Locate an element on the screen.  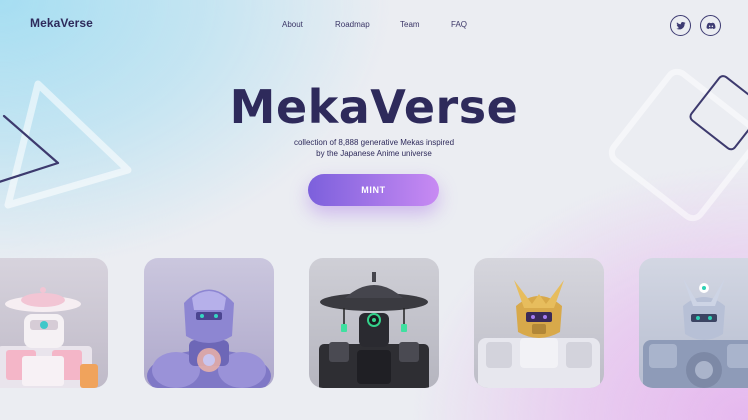
twitter-button is located at coordinates (680, 25).